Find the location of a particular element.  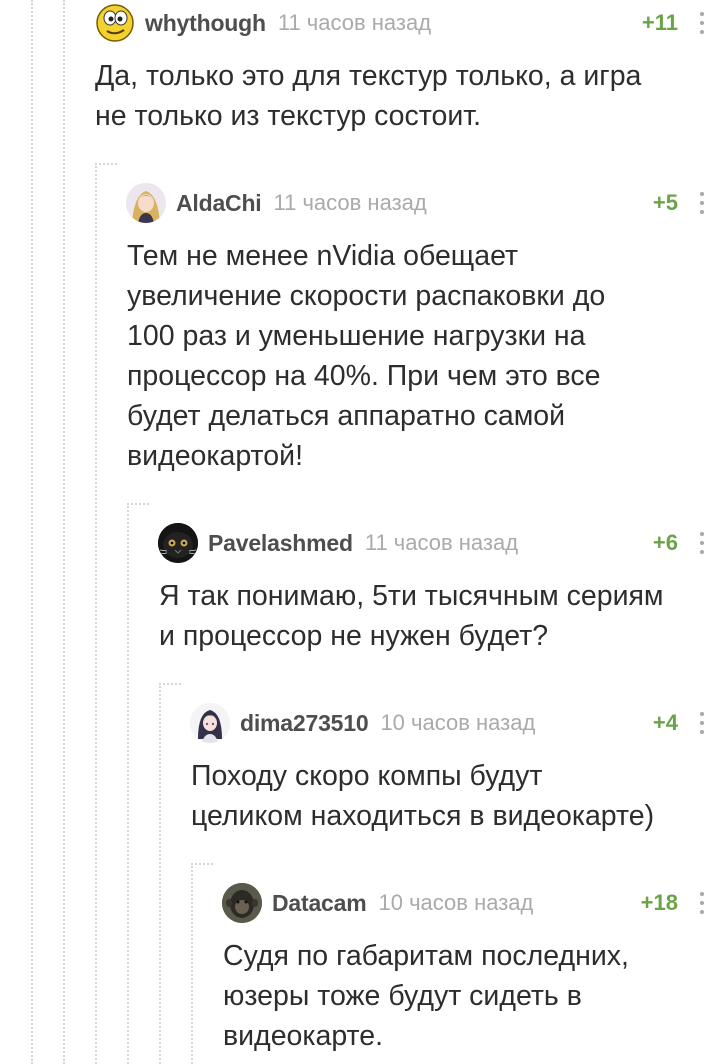

comment-rating: +18 is located at coordinates (659, 902).